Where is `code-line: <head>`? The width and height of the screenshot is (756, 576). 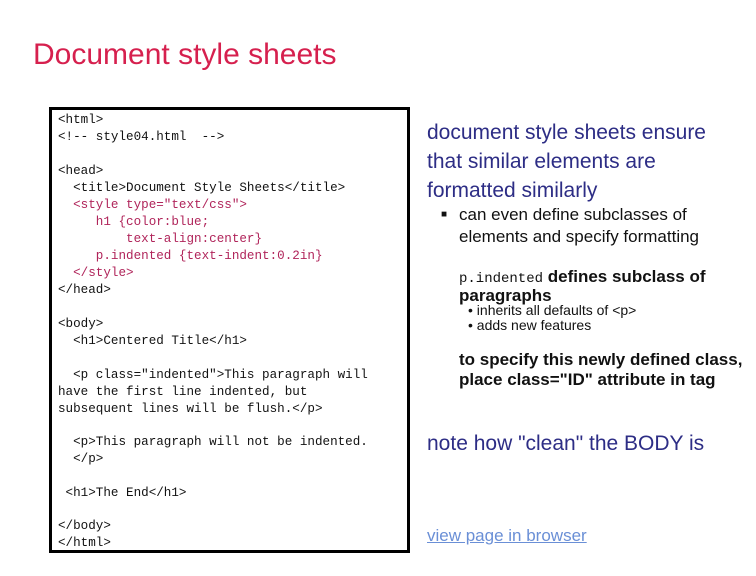 code-line: <head> is located at coordinates (81, 171).